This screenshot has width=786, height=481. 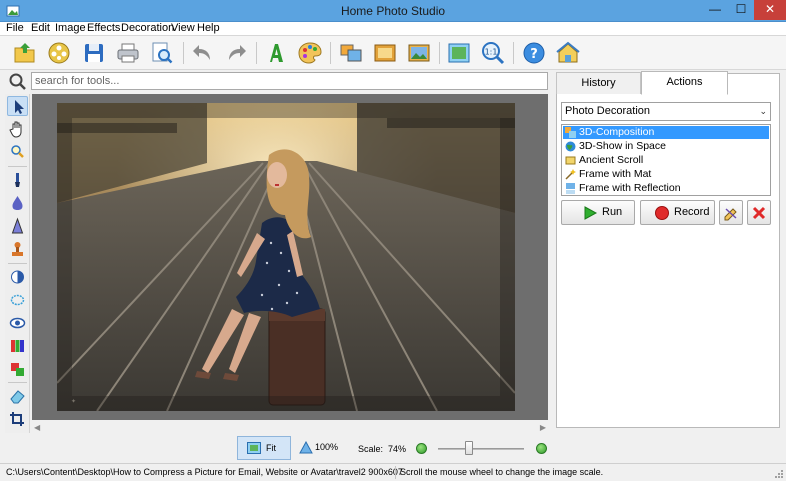 What do you see at coordinates (607, 111) in the screenshot?
I see `action-category-value: Photo Decoration` at bounding box center [607, 111].